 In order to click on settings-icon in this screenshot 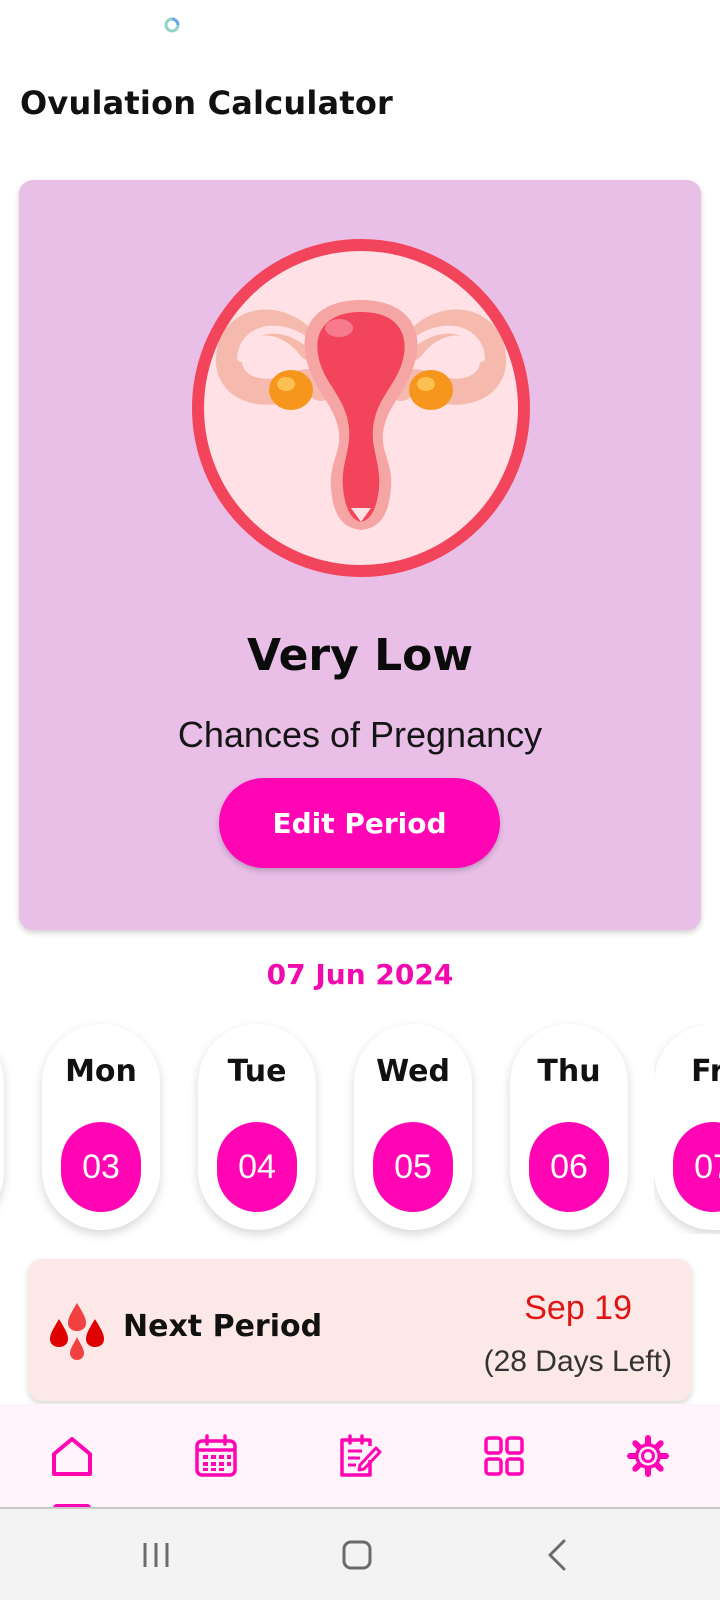, I will do `click(648, 1456)`.